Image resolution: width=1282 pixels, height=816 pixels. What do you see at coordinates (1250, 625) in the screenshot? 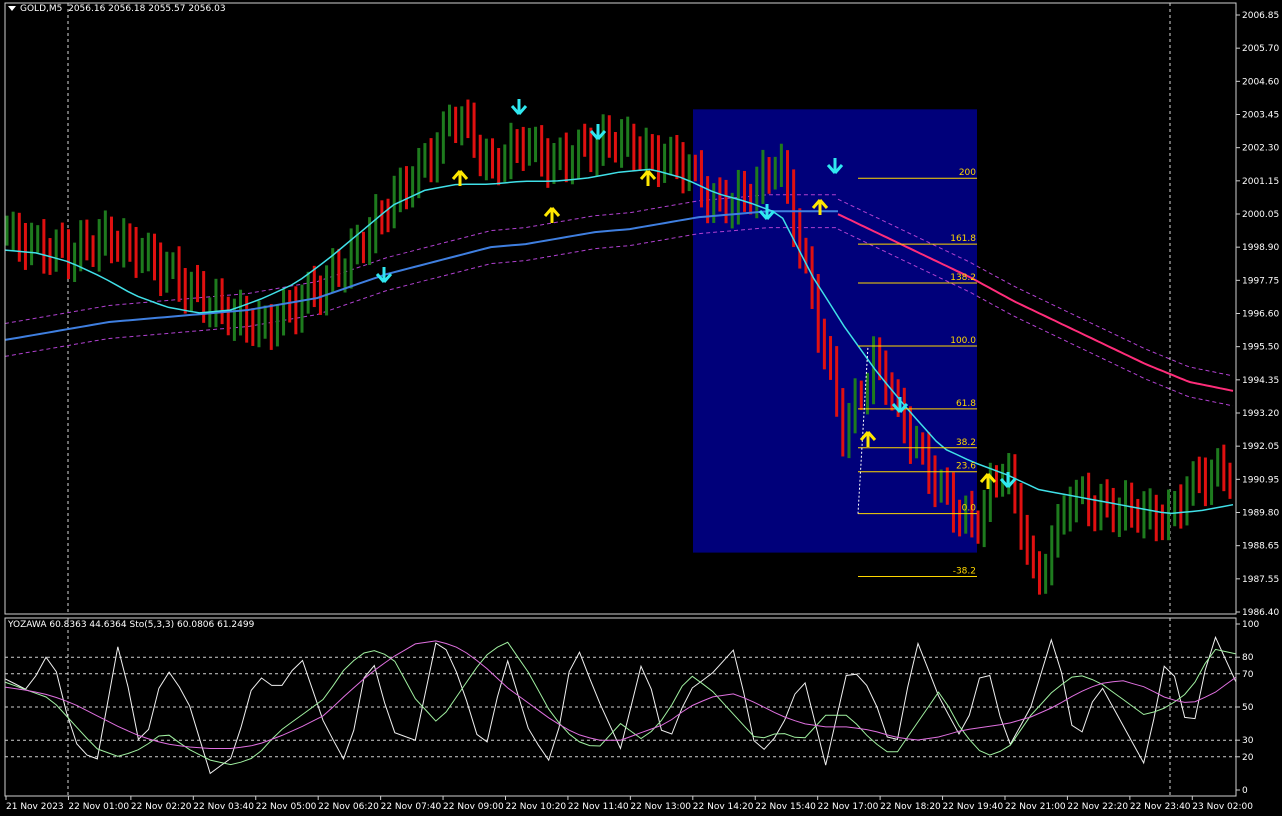
I see `osc-tick-label: 100` at bounding box center [1250, 625].